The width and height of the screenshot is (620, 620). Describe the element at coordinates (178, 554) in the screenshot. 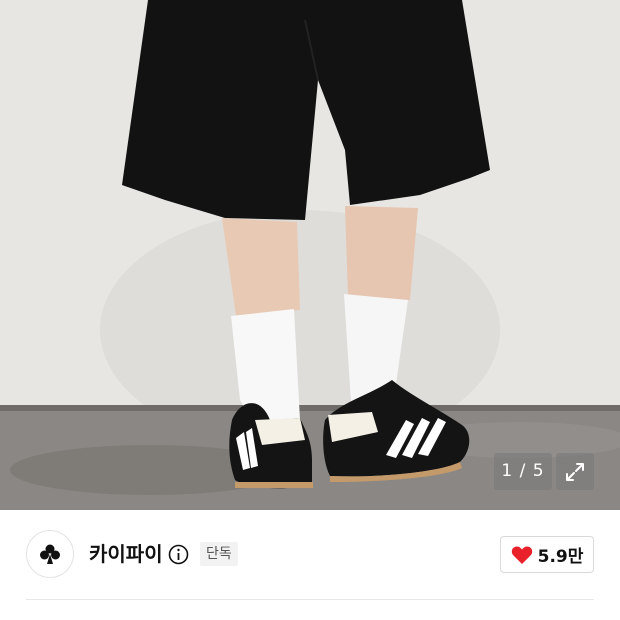

I see `info-icon` at that location.